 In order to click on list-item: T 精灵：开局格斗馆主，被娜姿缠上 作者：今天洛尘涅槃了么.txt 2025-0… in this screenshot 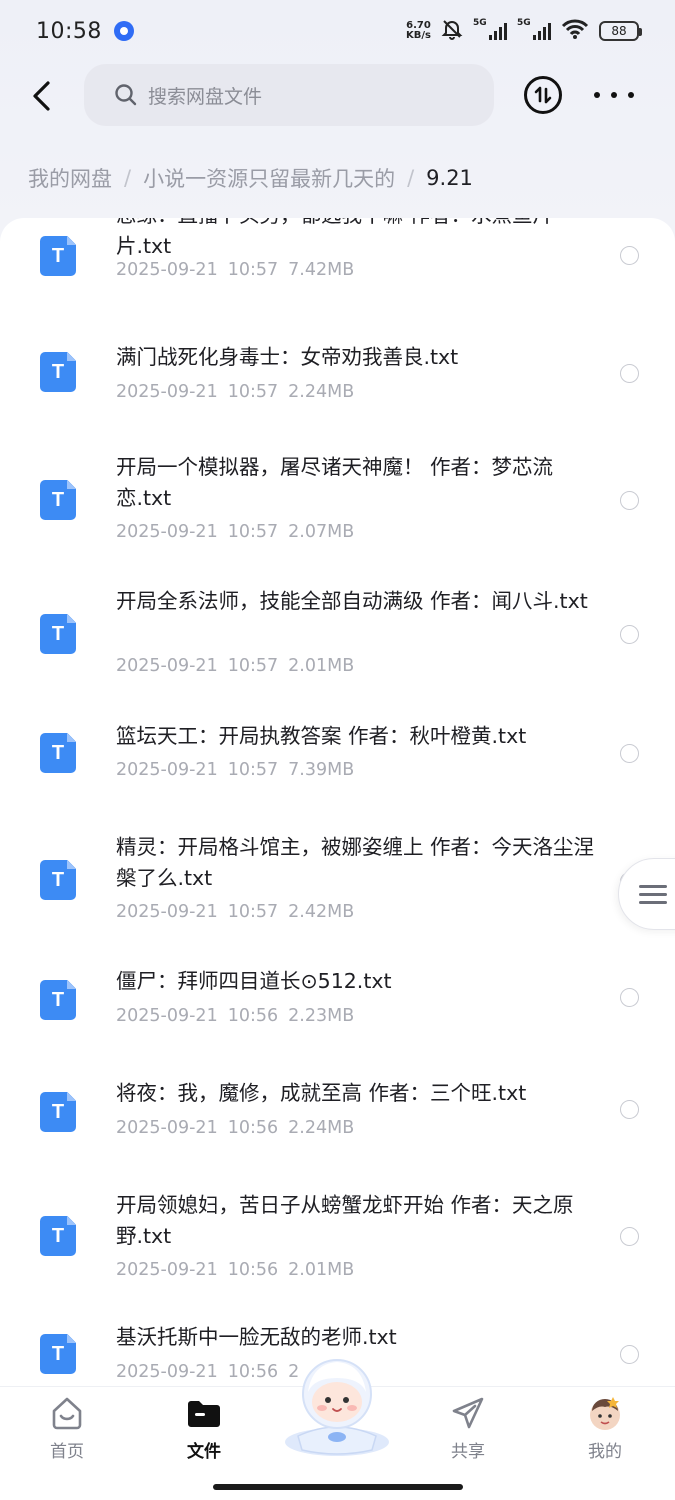, I will do `click(337, 889)`.